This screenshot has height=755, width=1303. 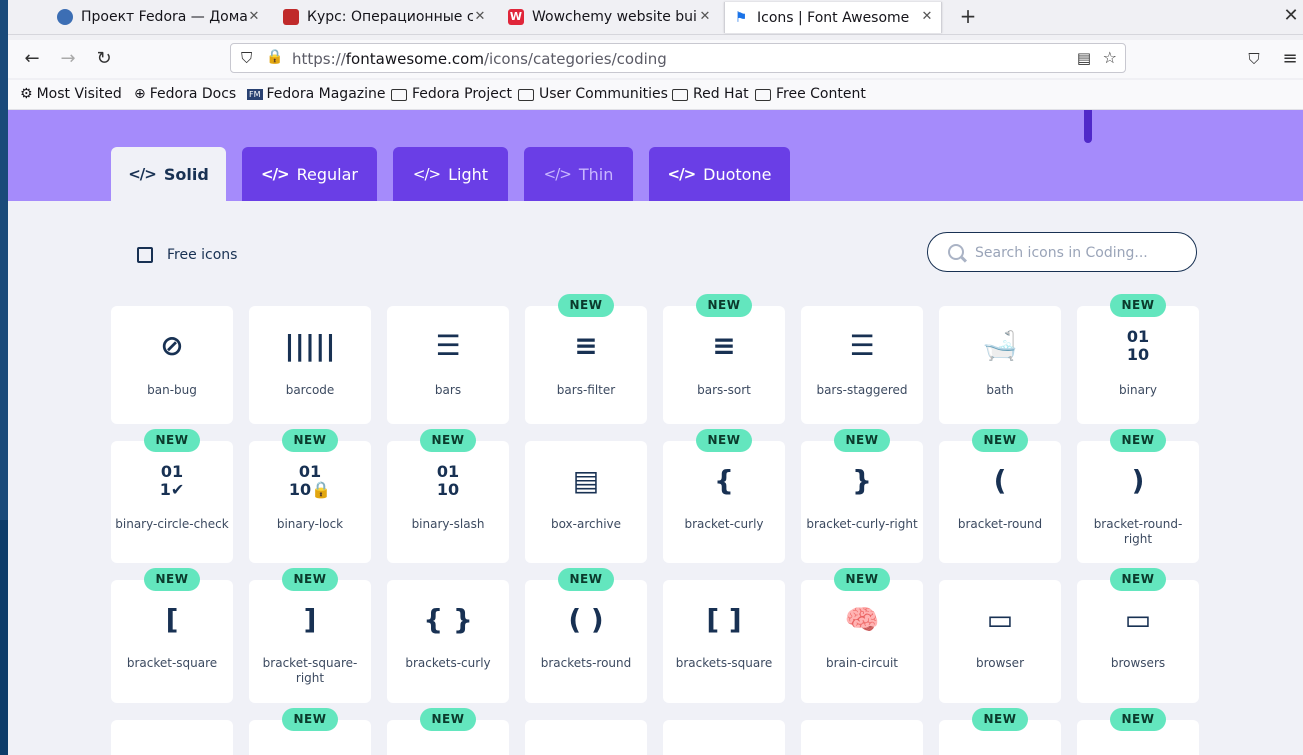 What do you see at coordinates (274, 57) in the screenshot?
I see `lock-icon: 🔒` at bounding box center [274, 57].